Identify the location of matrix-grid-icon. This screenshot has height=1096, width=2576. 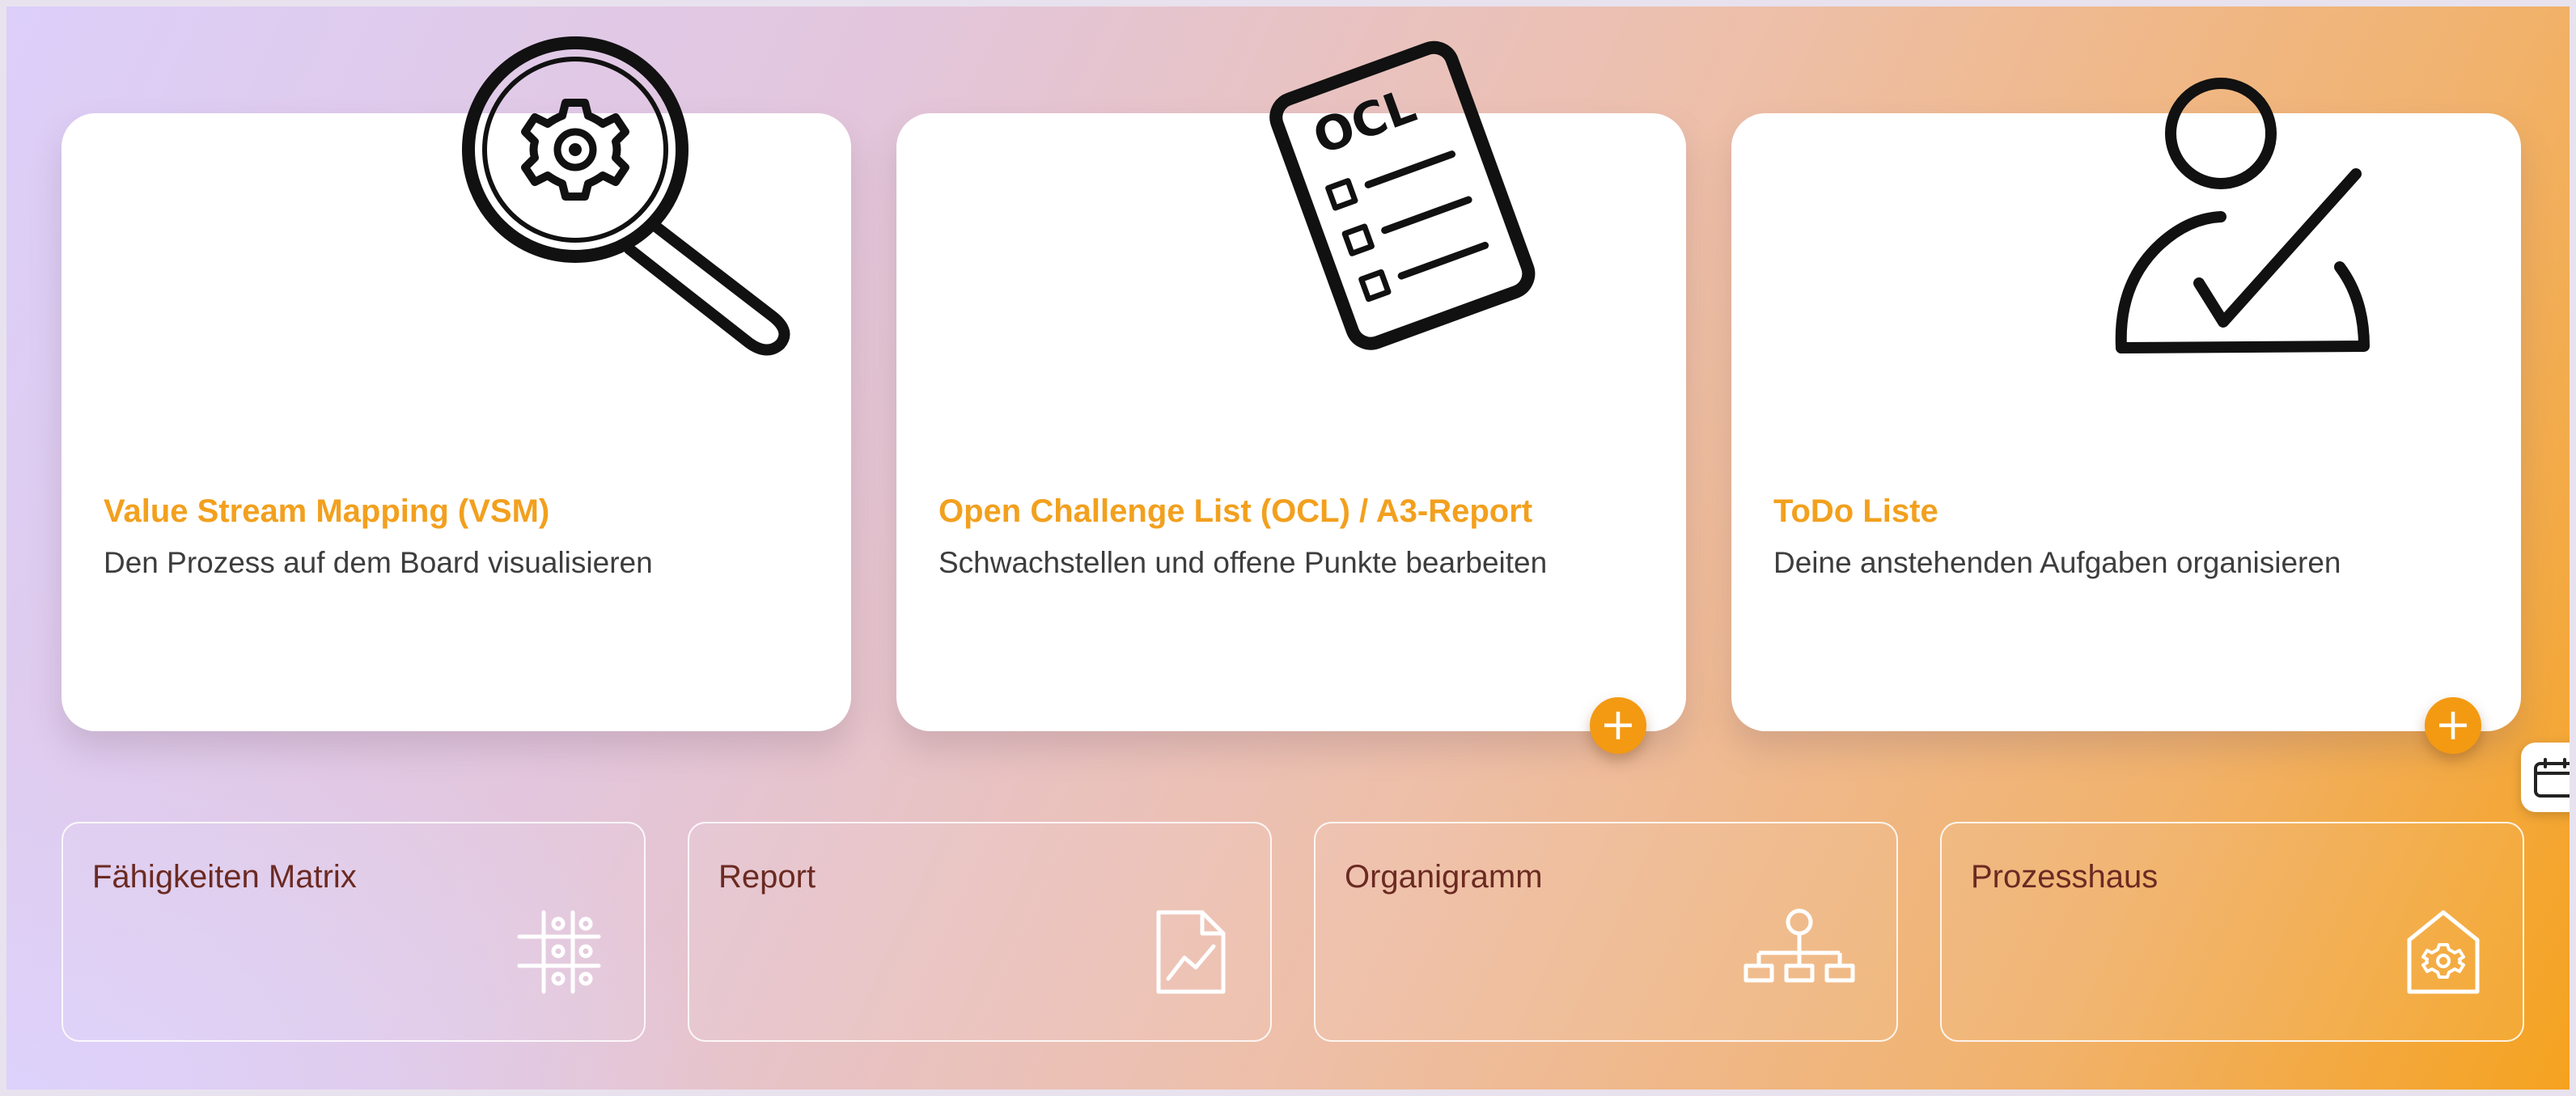
(559, 952).